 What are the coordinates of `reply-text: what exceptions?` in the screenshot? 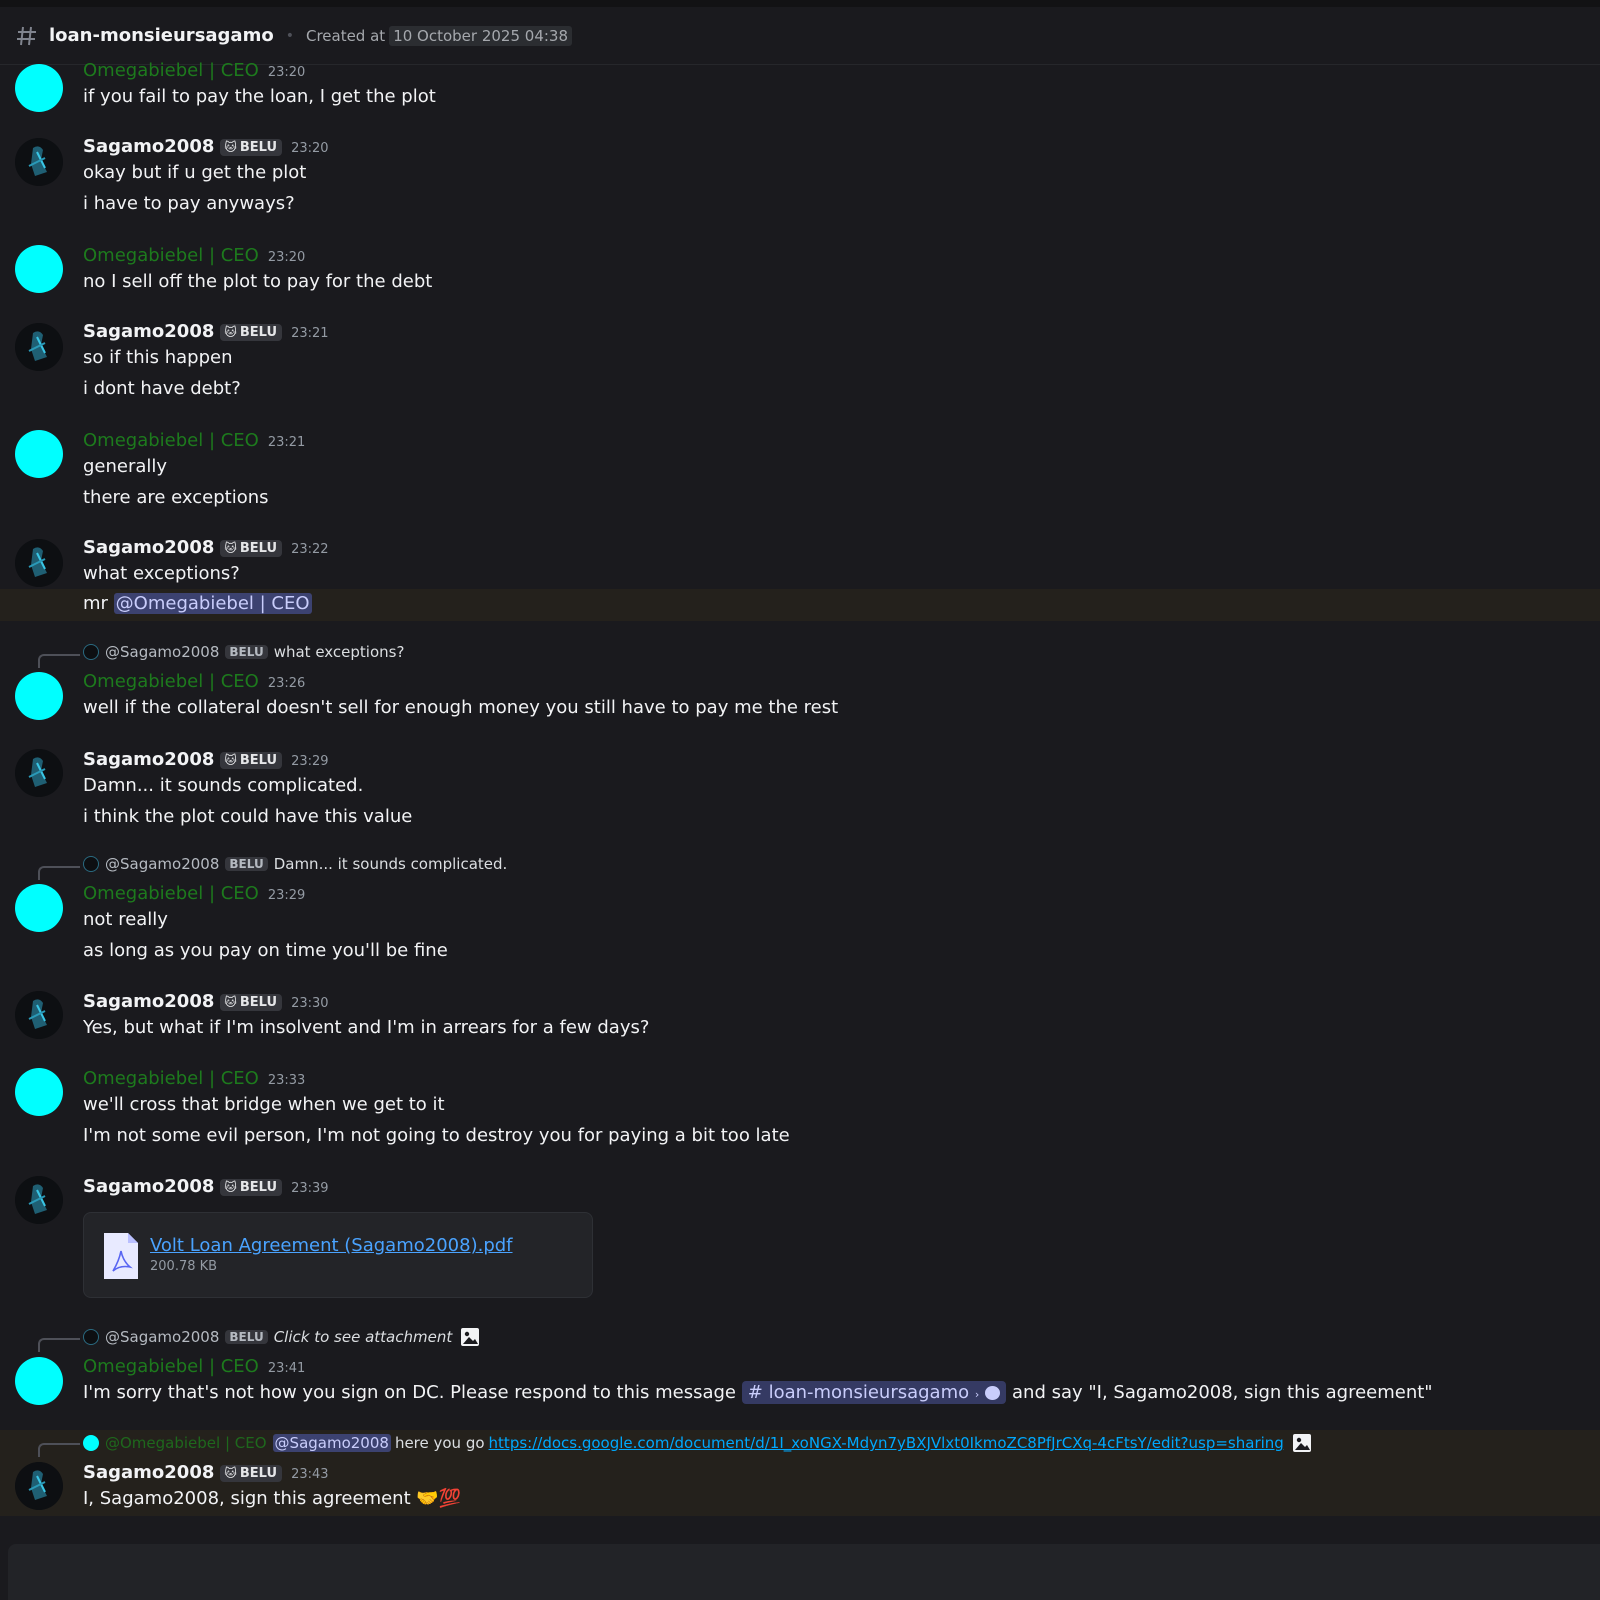 It's located at (339, 652).